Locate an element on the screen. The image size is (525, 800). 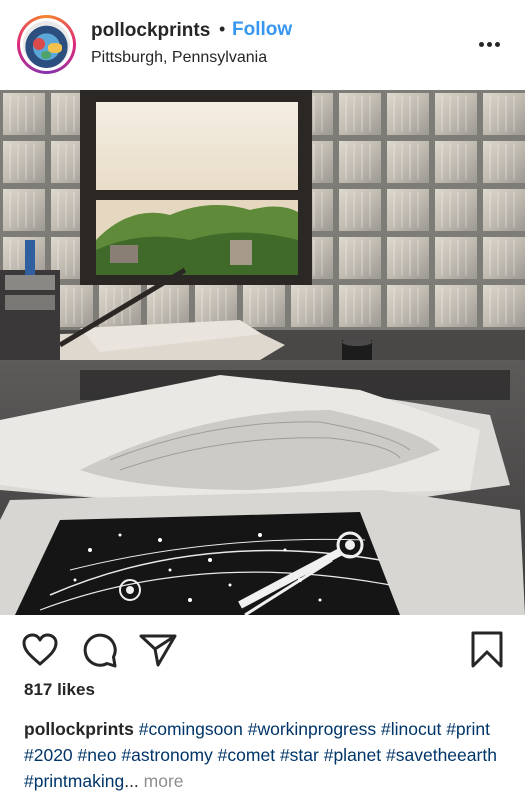
username-link: pollockprints is located at coordinates (150, 31).